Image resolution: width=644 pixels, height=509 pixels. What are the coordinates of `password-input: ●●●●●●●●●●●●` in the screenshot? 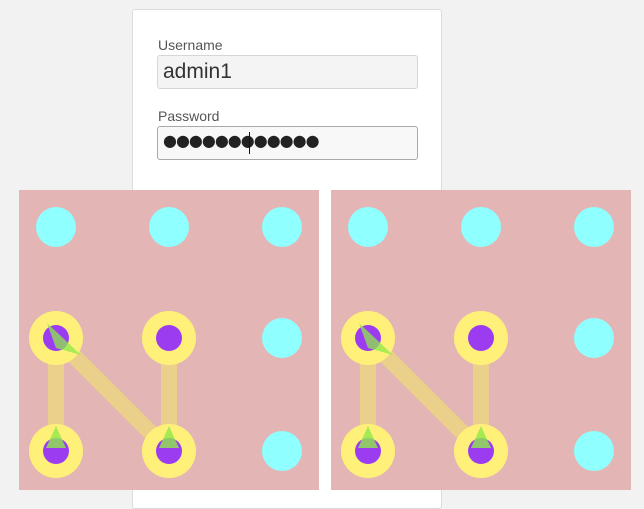 It's located at (287, 143).